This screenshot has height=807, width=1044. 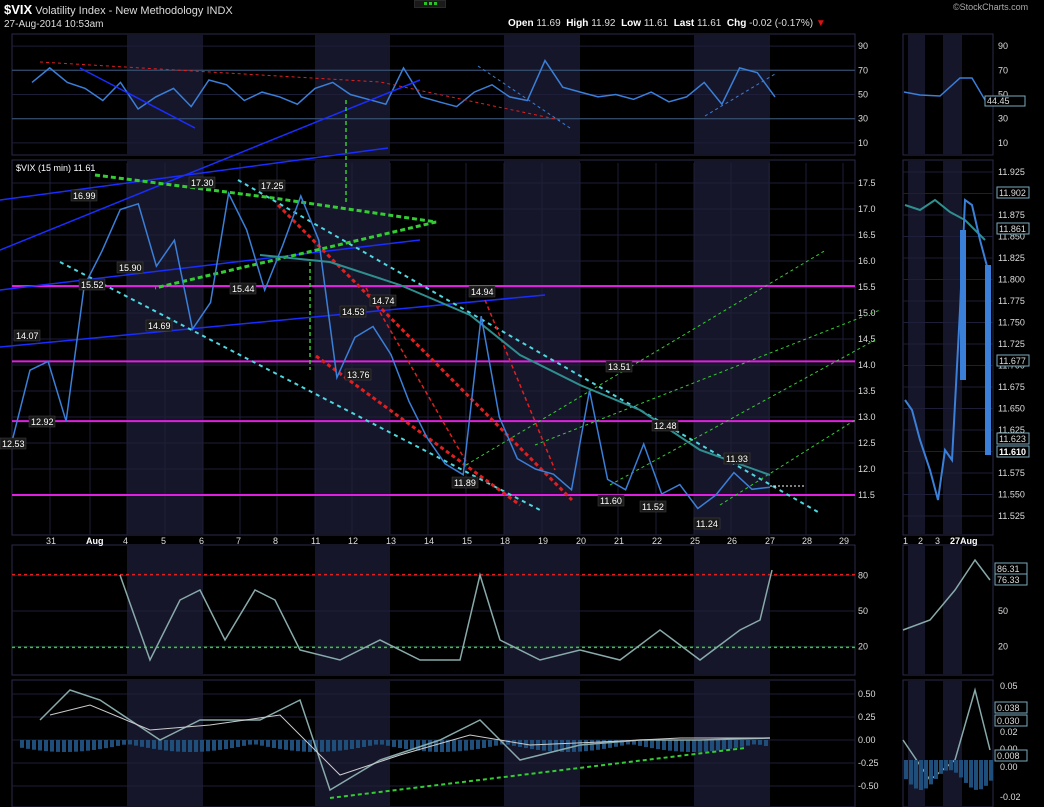 I want to click on stoch-value-label: 76.33, so click(x=1008, y=580).